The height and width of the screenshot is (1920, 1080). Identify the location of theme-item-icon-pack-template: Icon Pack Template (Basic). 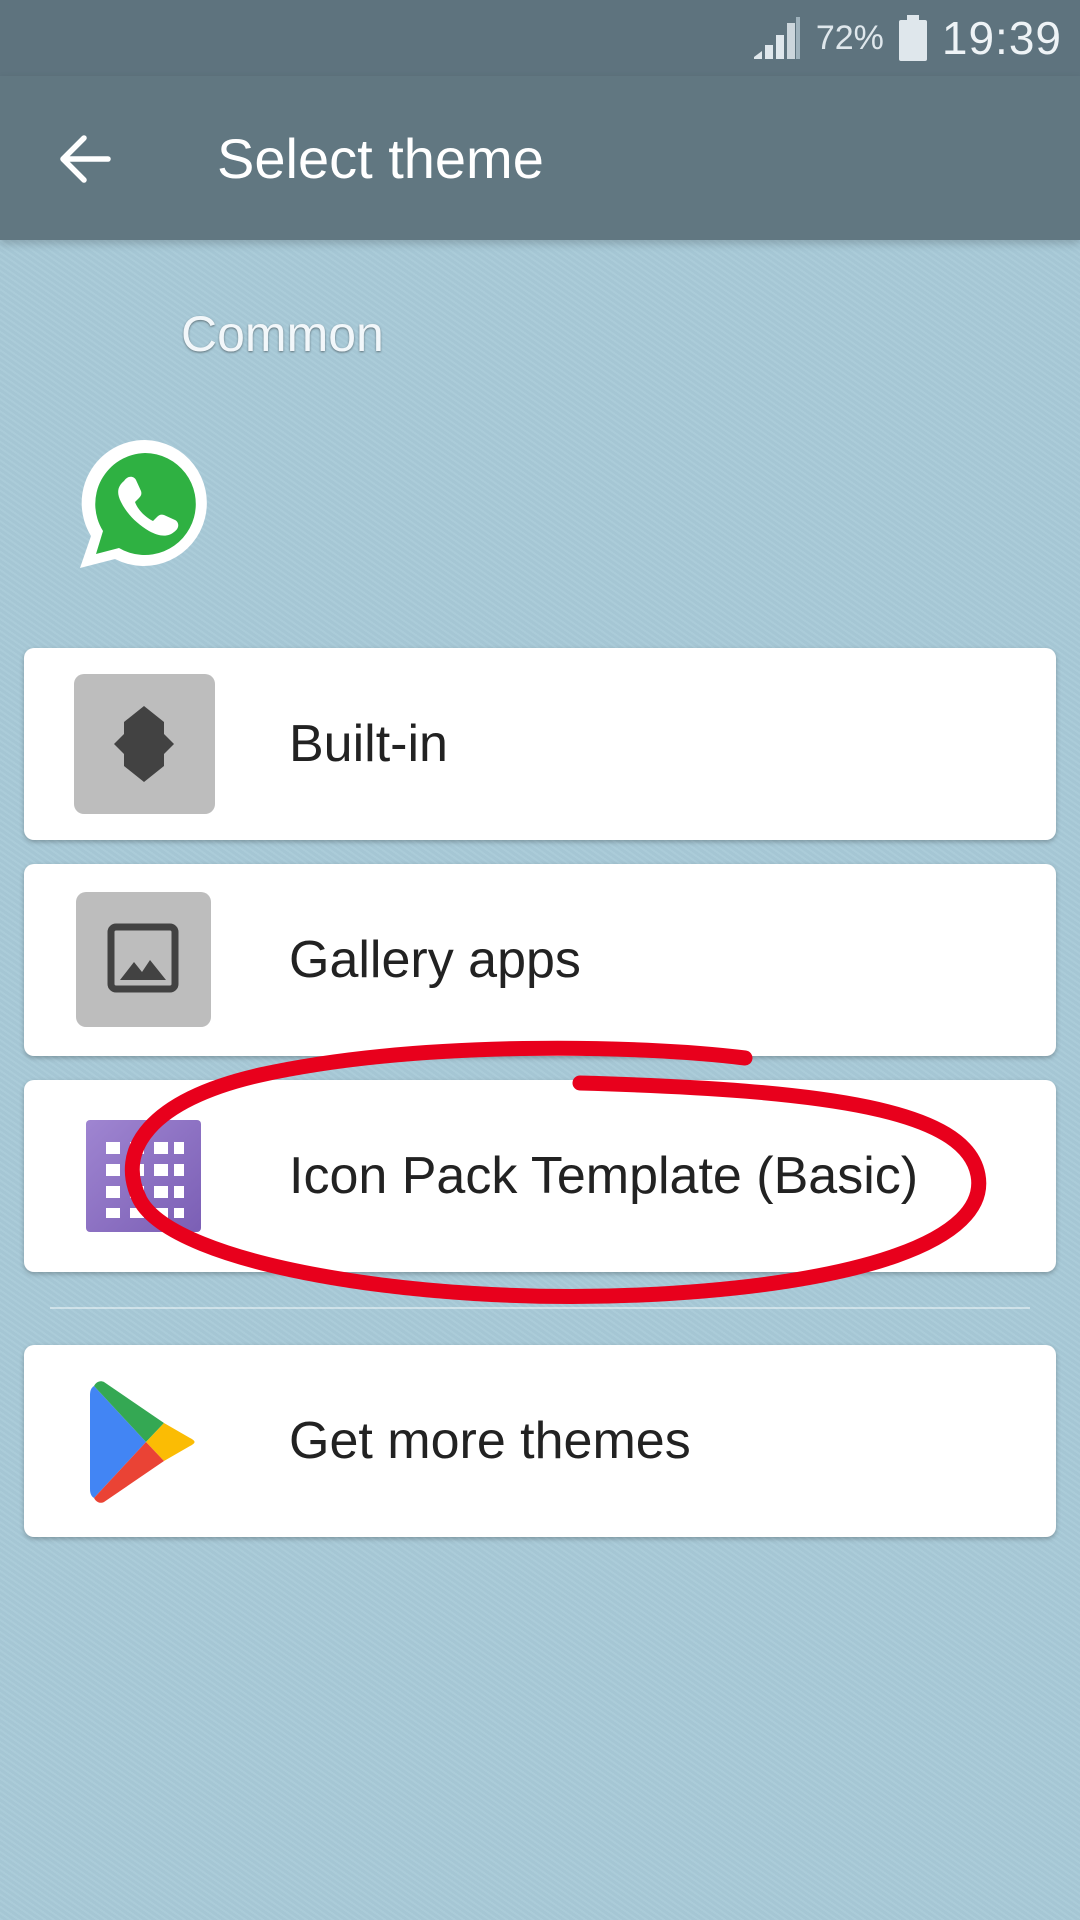
(540, 1176).